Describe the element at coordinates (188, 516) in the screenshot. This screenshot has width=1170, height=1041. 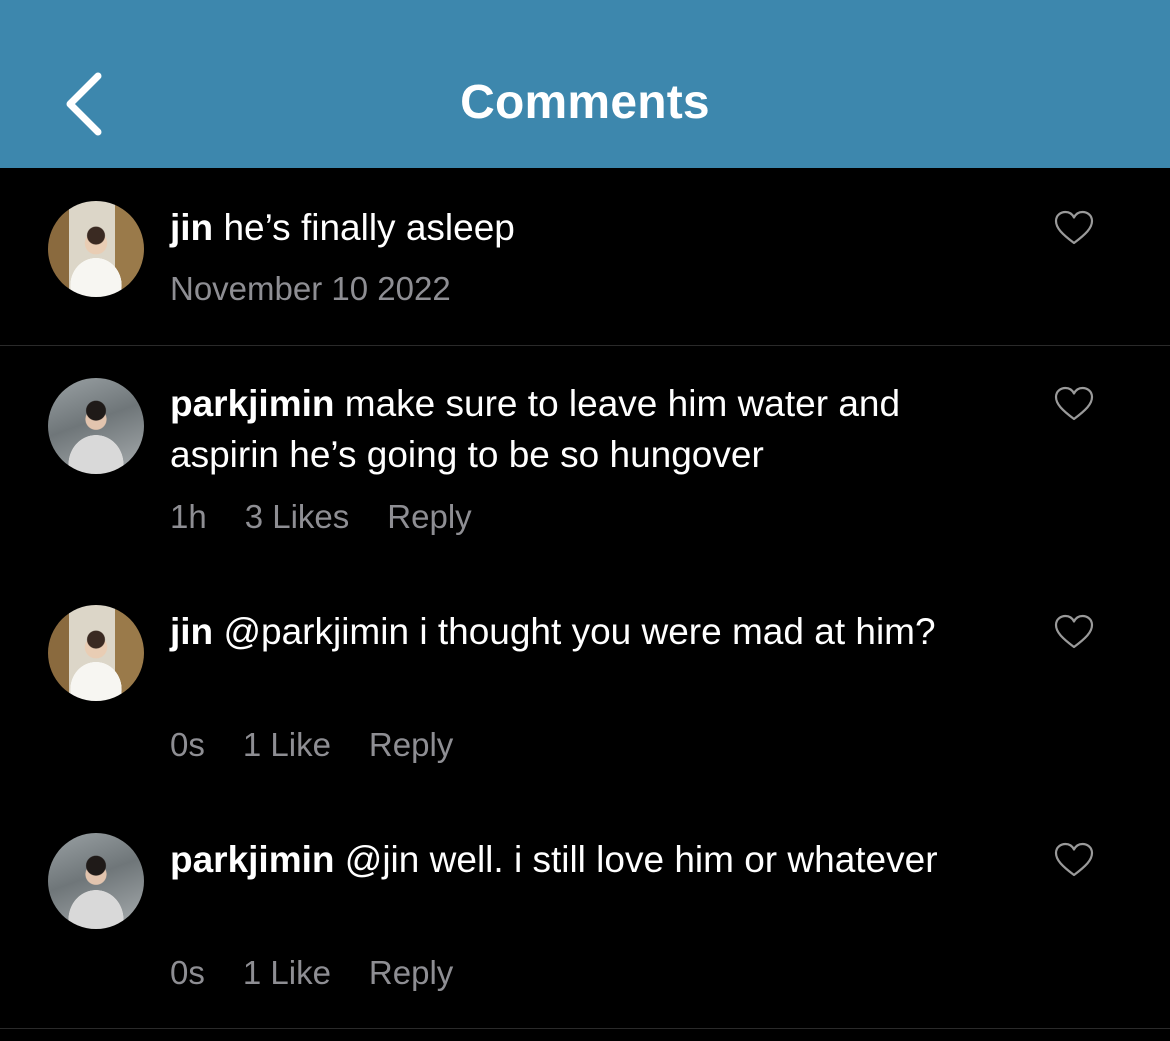
I see `comment-time: 1h` at that location.